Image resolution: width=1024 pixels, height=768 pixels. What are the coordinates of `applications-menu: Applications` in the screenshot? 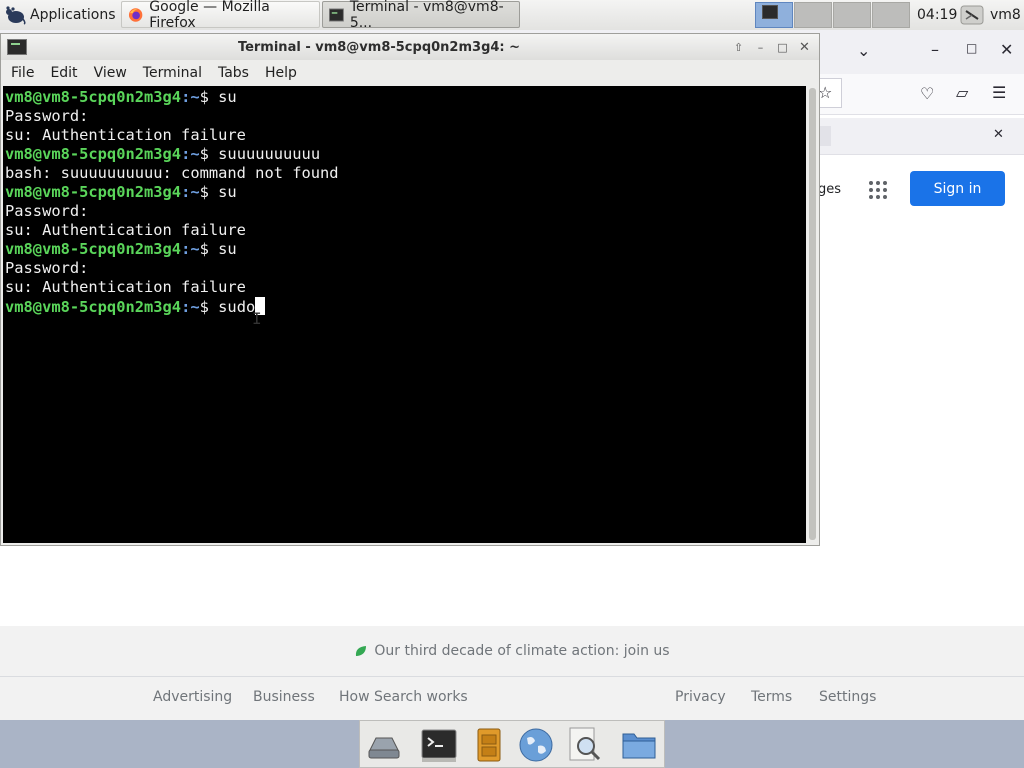 It's located at (60, 15).